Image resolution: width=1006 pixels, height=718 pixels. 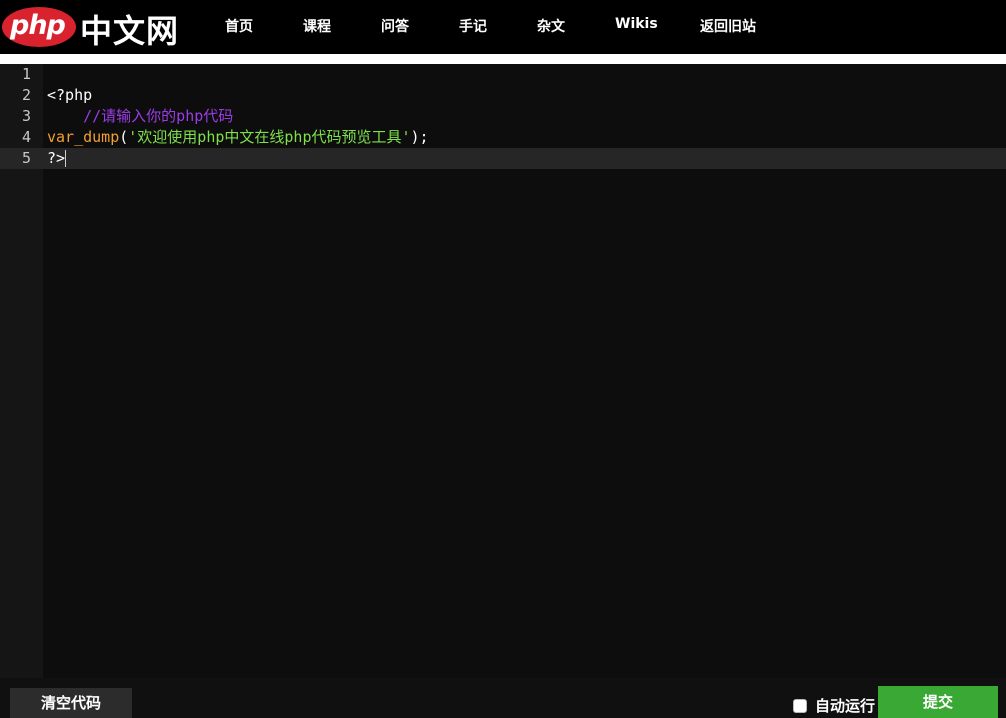 I want to click on line-number: 5, so click(x=26, y=158).